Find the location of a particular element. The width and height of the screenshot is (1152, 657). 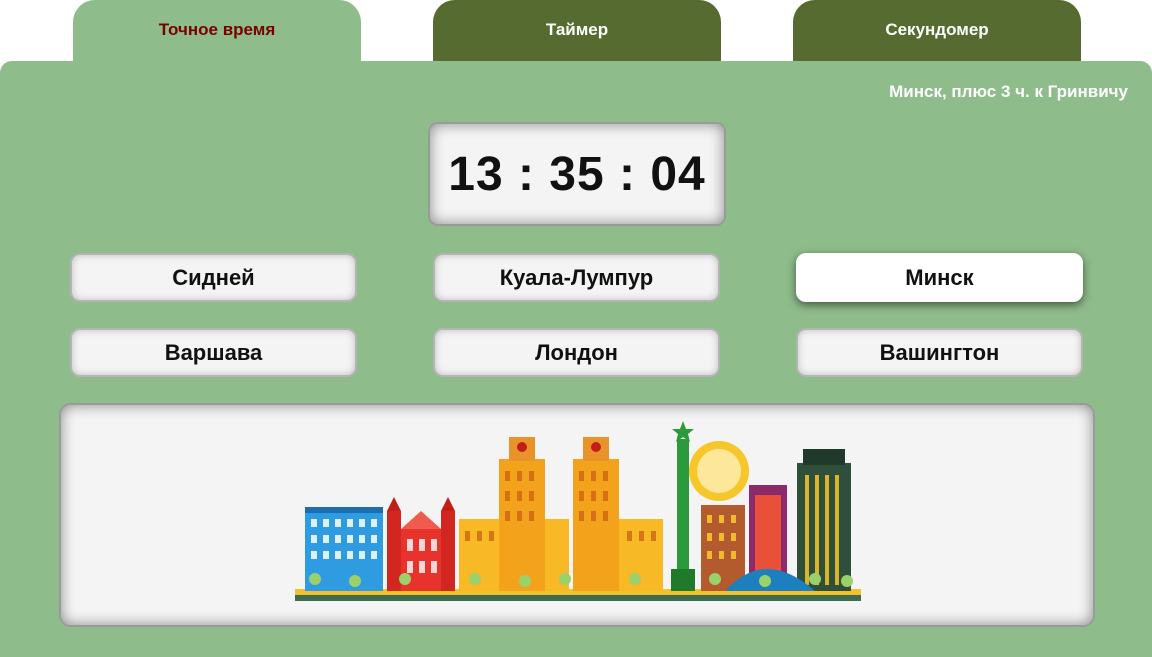

tab-stopwatch: Секундомер is located at coordinates (937, 31).